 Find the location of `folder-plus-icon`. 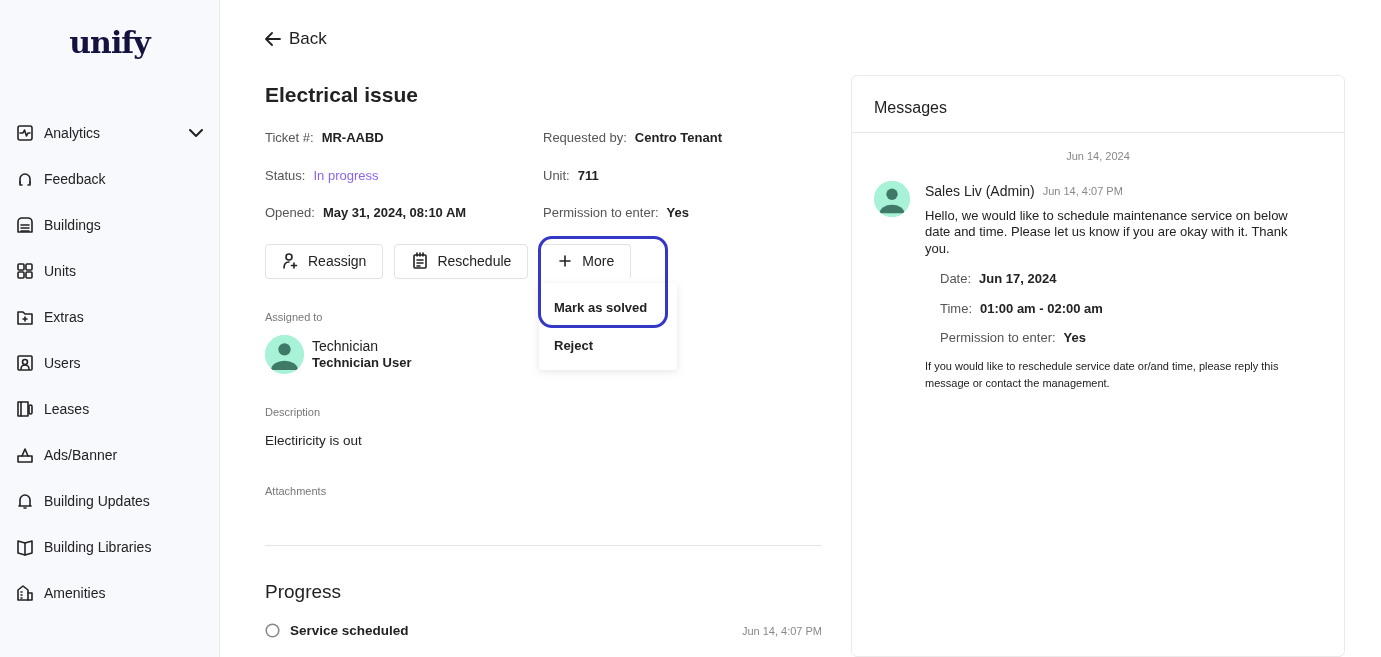

folder-plus-icon is located at coordinates (25, 317).